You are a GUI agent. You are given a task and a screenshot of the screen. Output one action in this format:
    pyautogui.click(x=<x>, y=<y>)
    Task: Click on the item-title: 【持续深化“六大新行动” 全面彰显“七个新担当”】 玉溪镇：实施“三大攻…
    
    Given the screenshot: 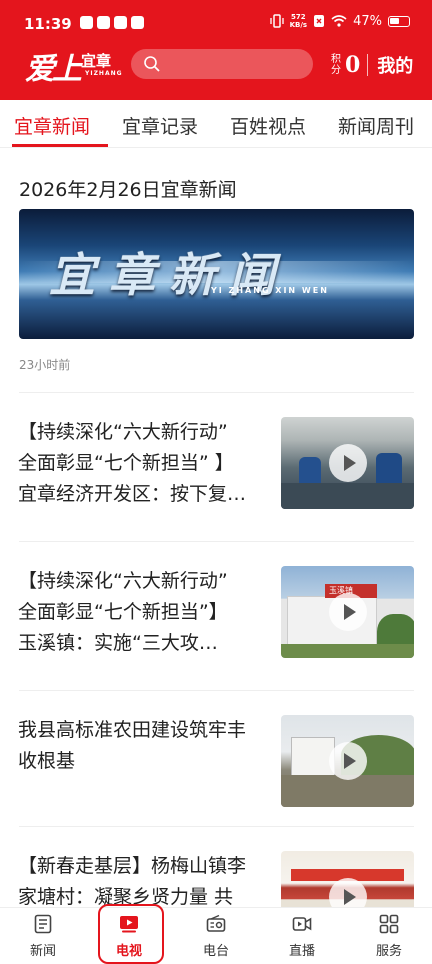 What is the action you would take?
    pyautogui.click(x=144, y=612)
    